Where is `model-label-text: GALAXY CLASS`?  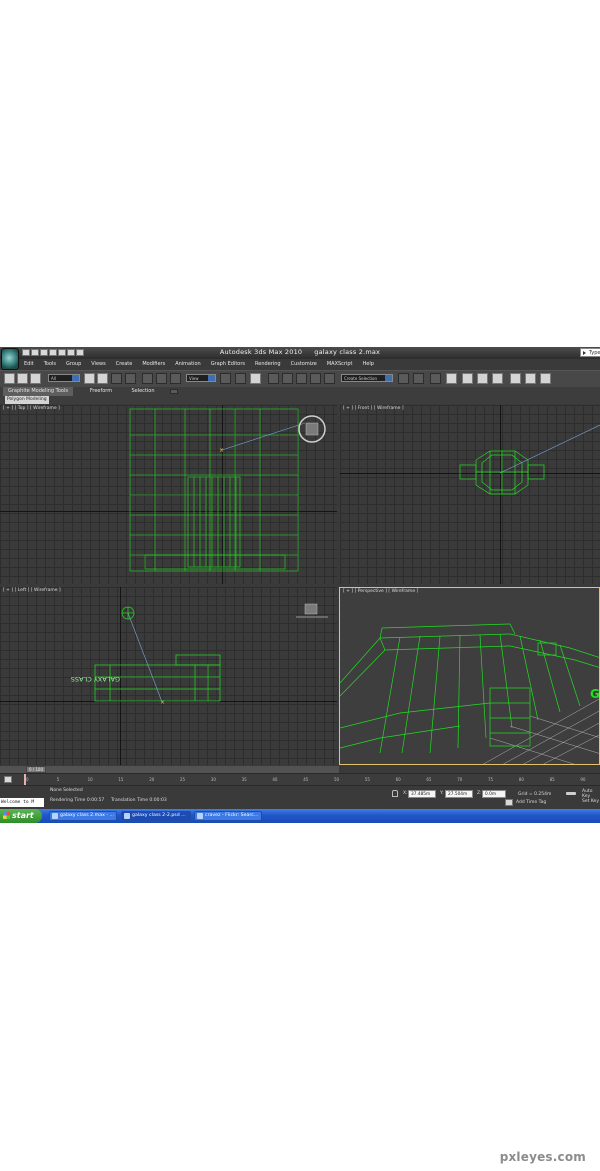
model-label-text: GALAXY CLASS is located at coordinates (95, 679).